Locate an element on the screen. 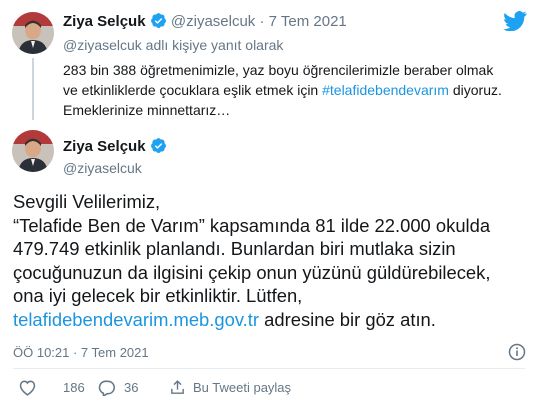  tweet-actions-bar: 186 36 Bu Tweeti paylaş is located at coordinates (269, 391).